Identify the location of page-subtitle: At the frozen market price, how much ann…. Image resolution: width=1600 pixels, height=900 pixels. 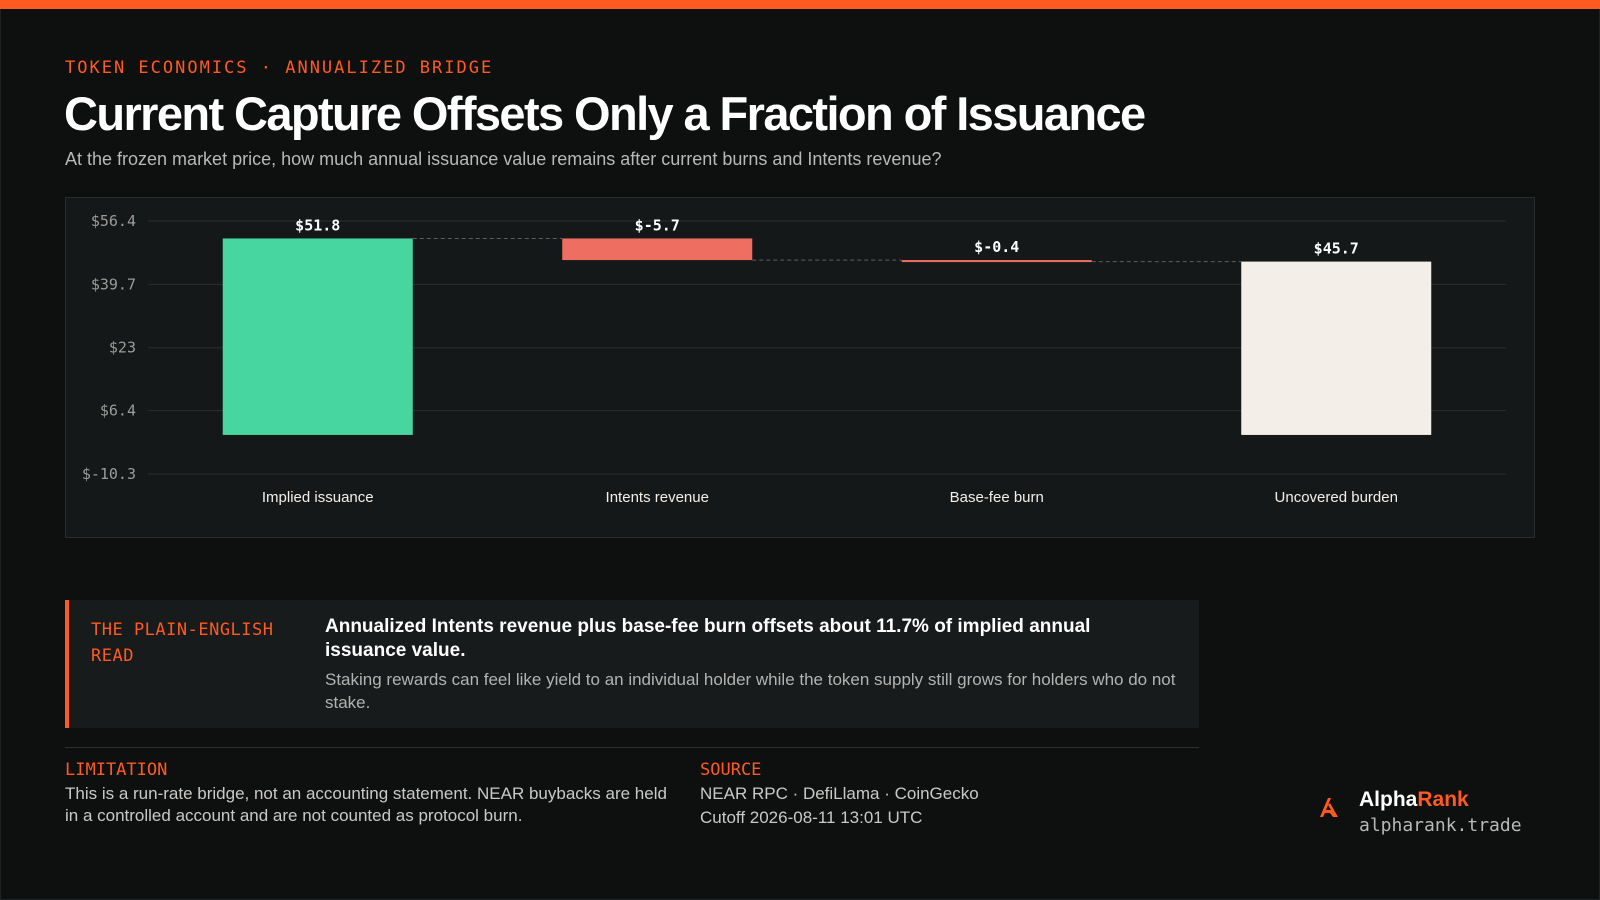
(503, 159).